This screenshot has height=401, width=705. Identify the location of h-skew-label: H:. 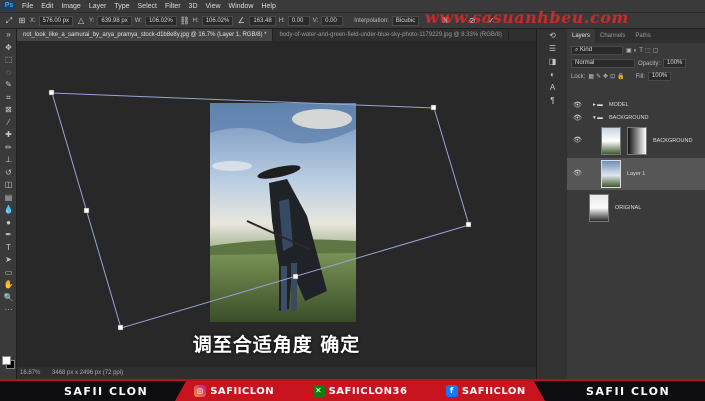
(281, 20).